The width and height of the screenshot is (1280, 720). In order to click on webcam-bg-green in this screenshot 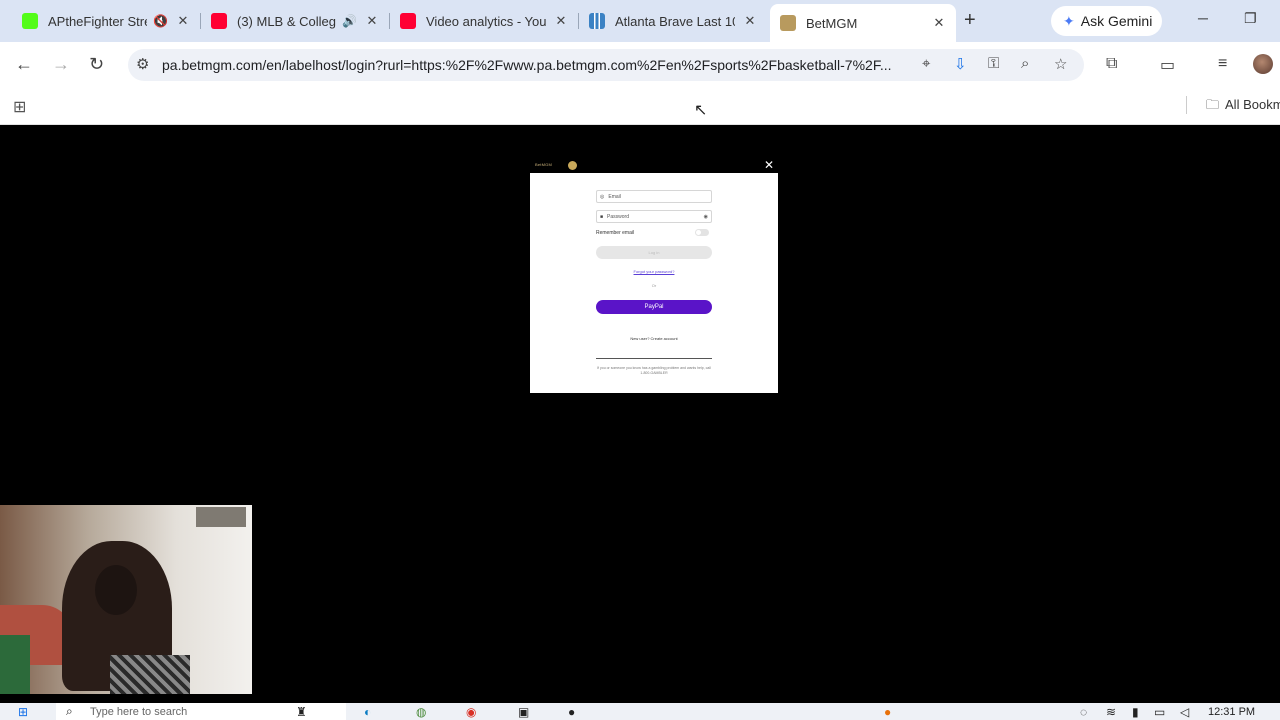, I will do `click(15, 664)`.